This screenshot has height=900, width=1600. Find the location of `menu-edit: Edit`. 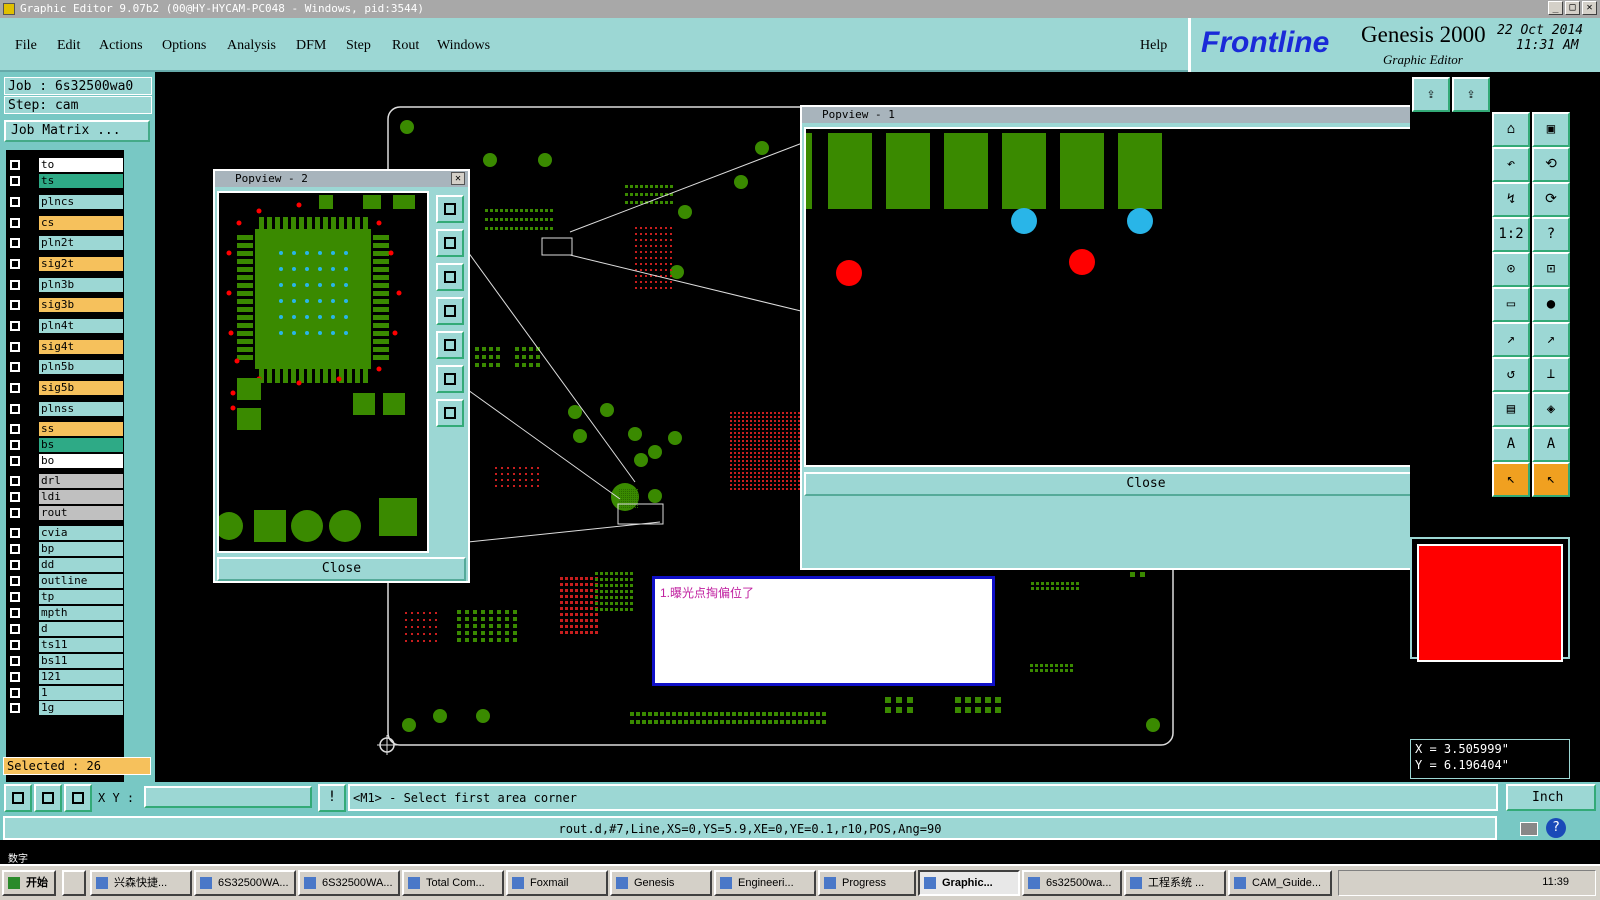

menu-edit: Edit is located at coordinates (68, 46).